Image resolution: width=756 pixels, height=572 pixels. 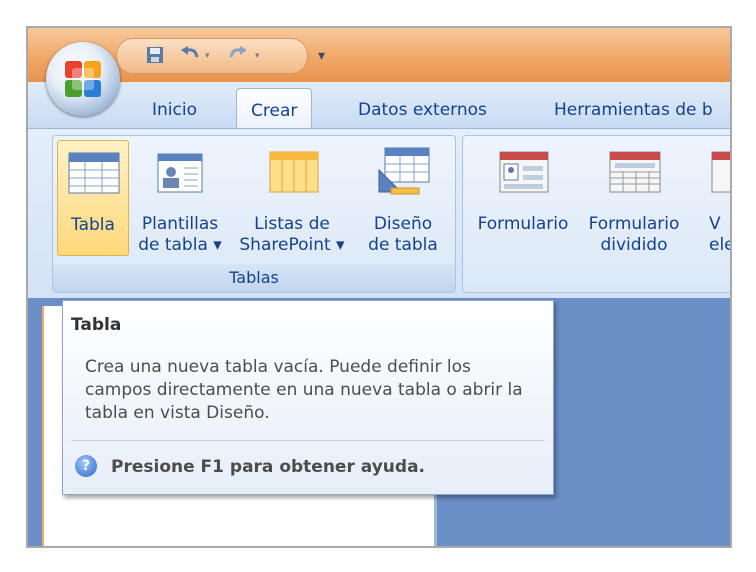 What do you see at coordinates (422, 110) in the screenshot?
I see `tab-datos-externos: Datos externos` at bounding box center [422, 110].